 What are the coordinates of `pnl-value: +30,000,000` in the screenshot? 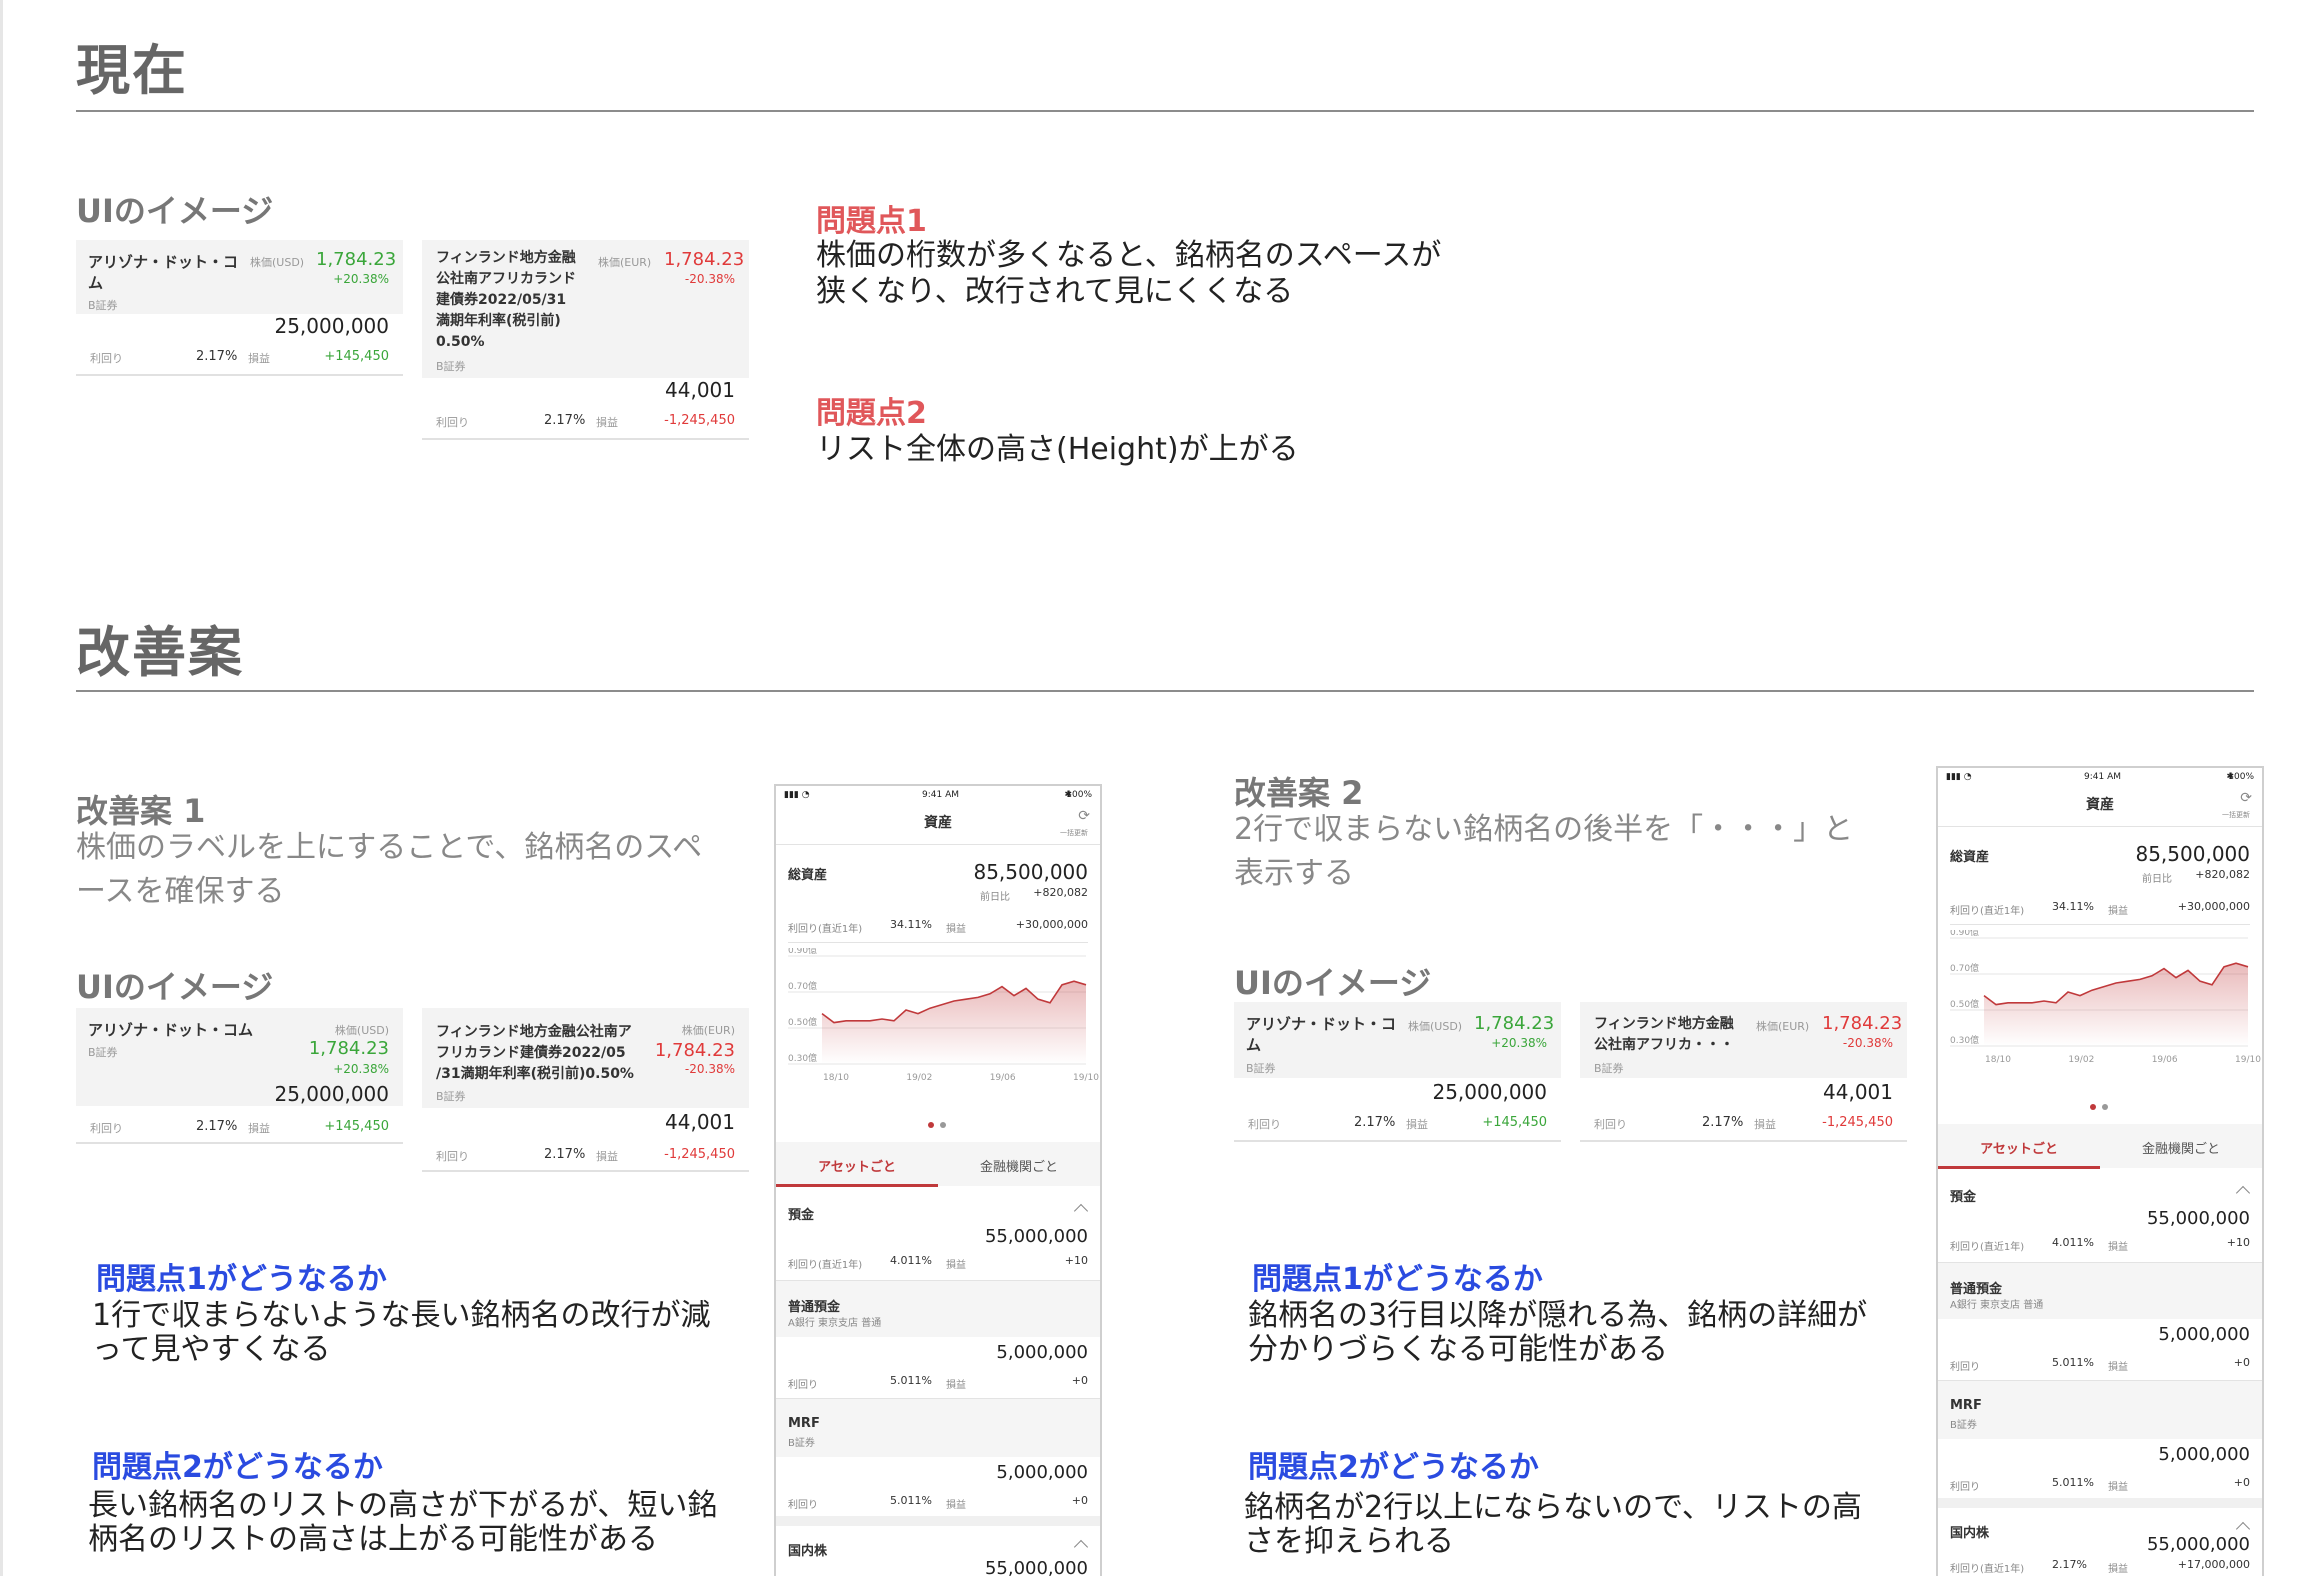 It's located at (2213, 906).